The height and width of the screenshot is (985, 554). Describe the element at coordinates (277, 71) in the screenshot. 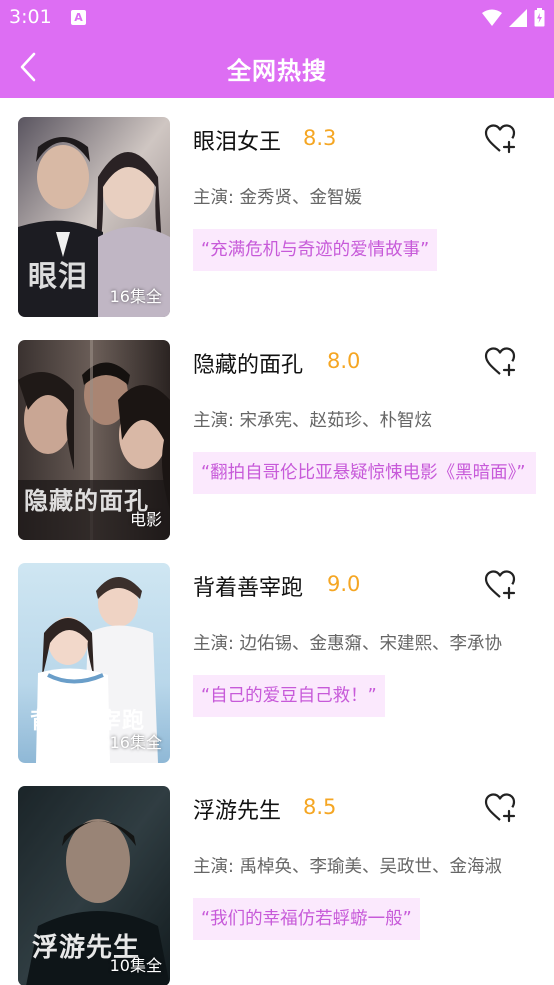

I see `page-title: 全网热搜` at that location.